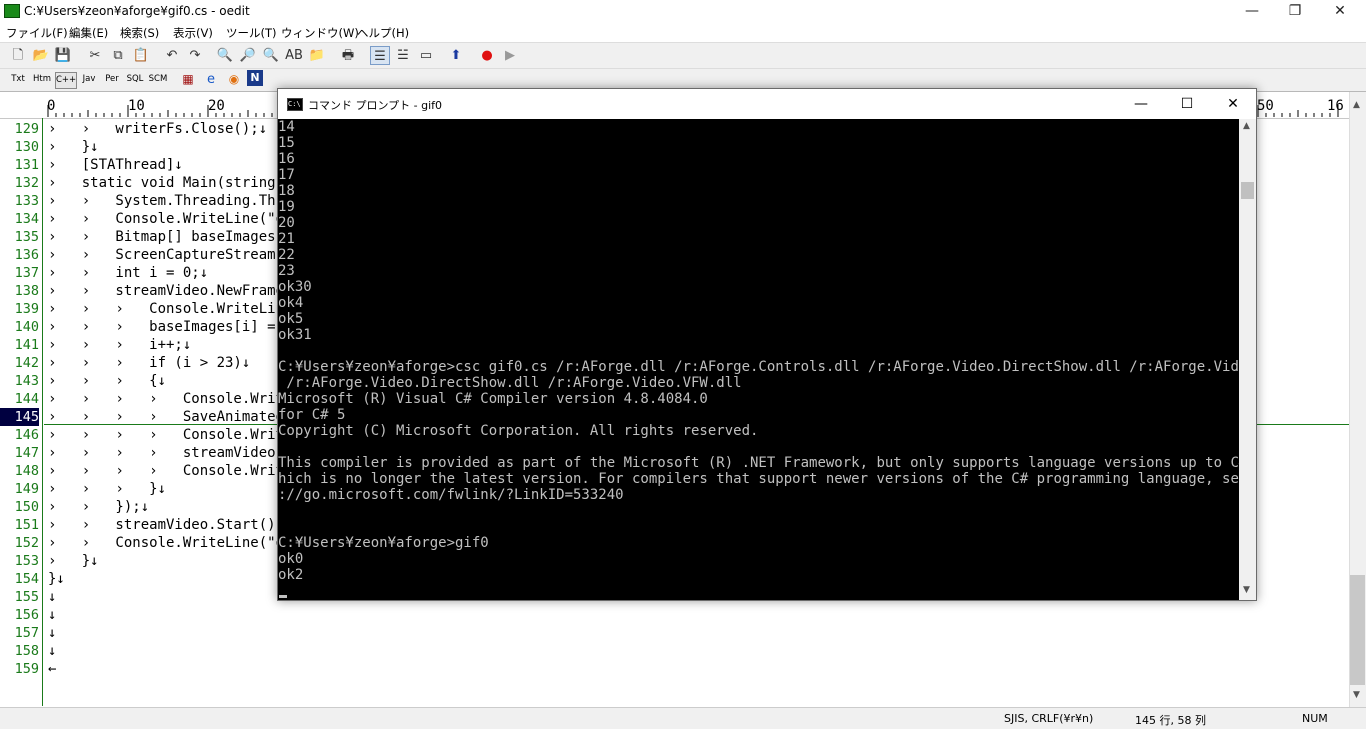 Image resolution: width=1366 pixels, height=729 pixels. I want to click on view-normal-icon: ☰, so click(380, 55).